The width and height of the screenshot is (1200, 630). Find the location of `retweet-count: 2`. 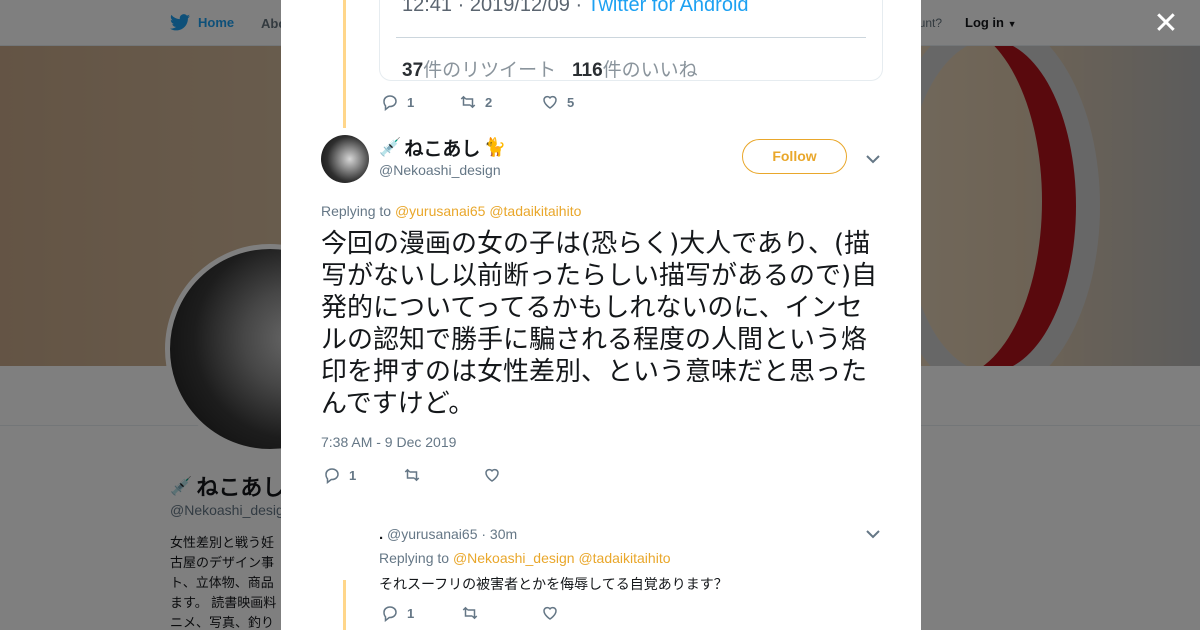

retweet-count: 2 is located at coordinates (489, 102).